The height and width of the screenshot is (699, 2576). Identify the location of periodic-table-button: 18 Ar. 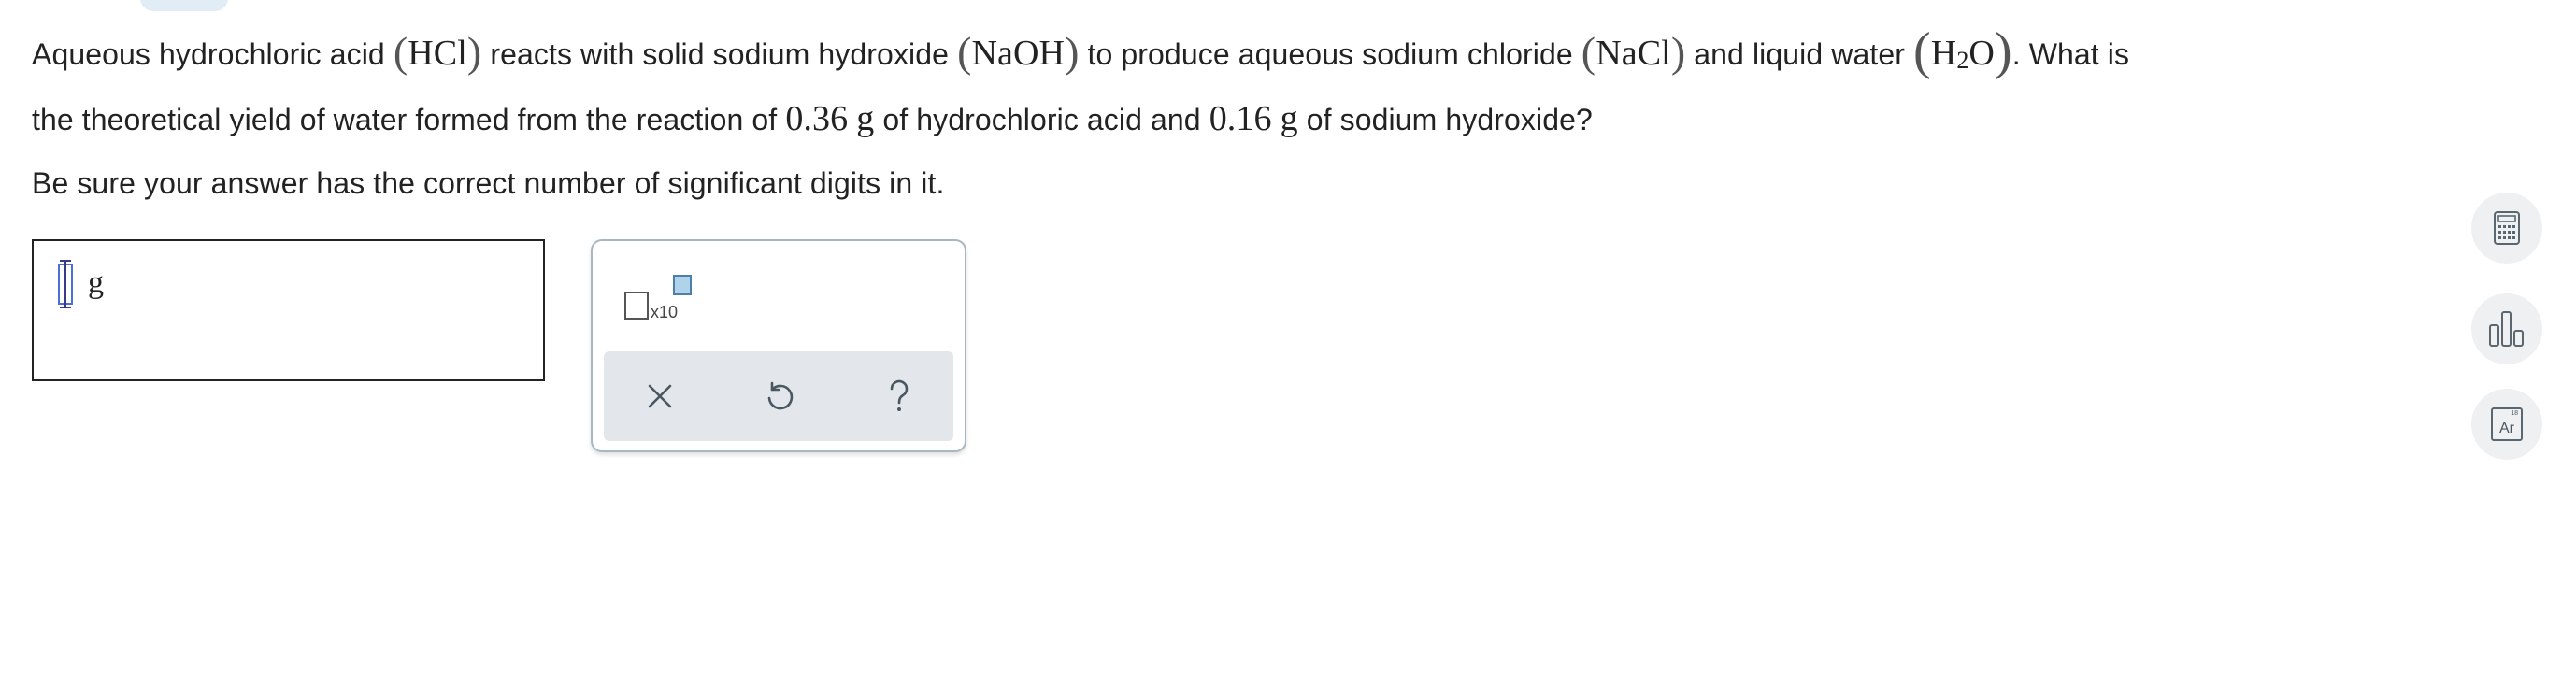
(2506, 424).